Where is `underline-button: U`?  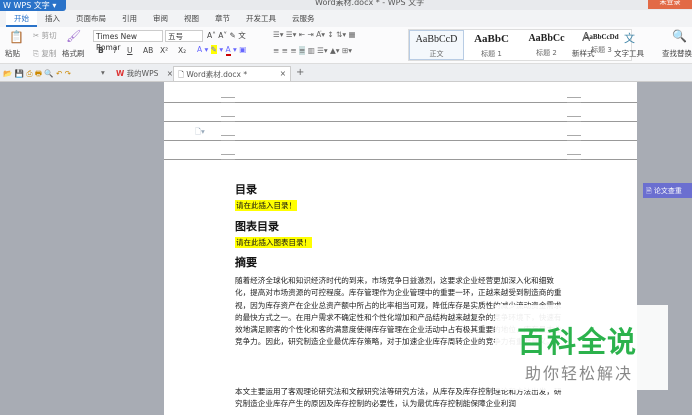 underline-button: U is located at coordinates (130, 50).